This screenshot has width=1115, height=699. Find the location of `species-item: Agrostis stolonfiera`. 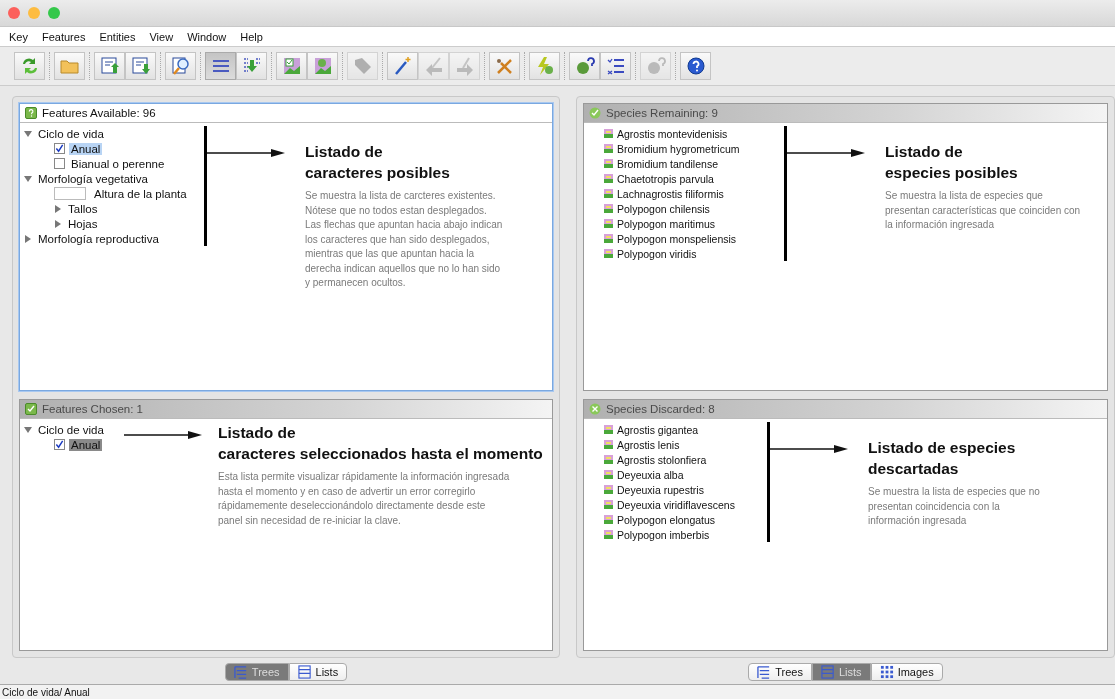

species-item: Agrostis stolonfiera is located at coordinates (662, 459).